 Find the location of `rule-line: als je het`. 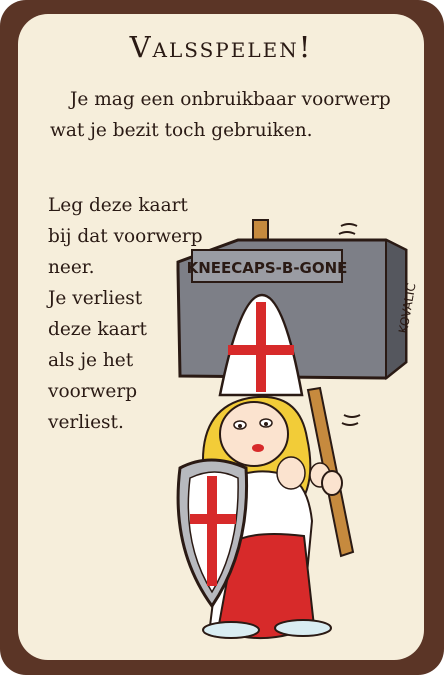

rule-line: als je het is located at coordinates (91, 360).